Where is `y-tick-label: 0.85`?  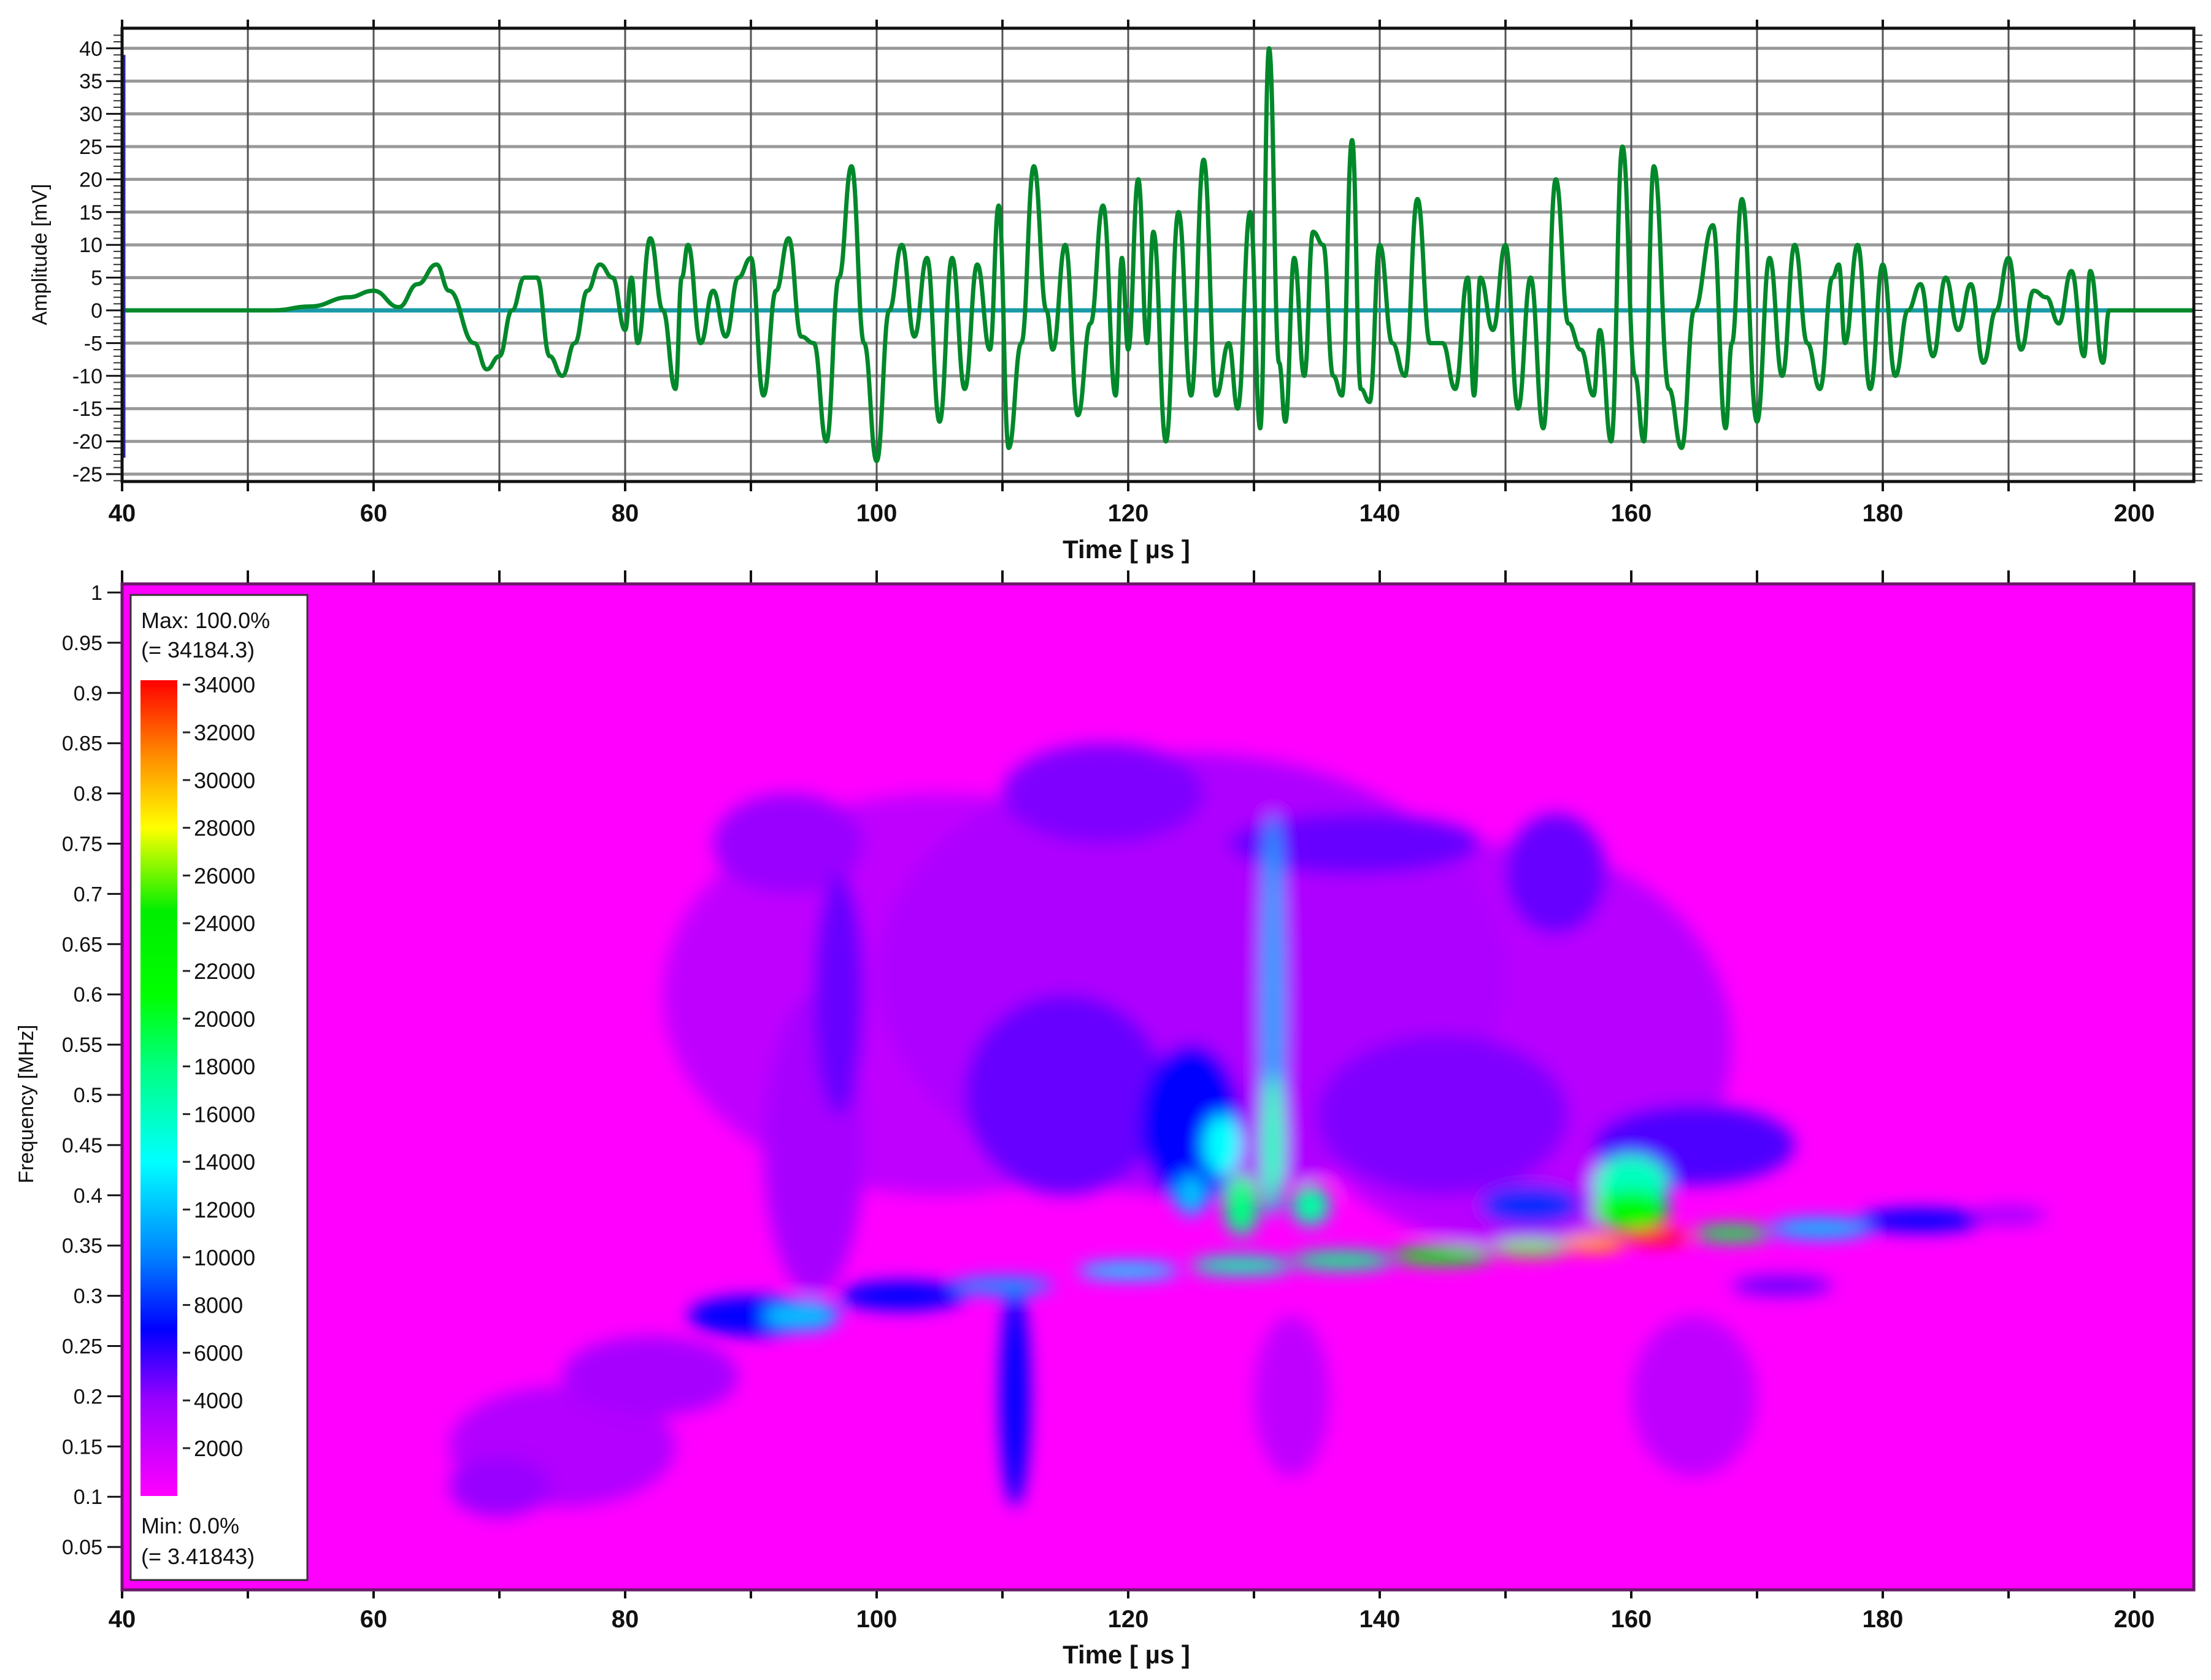
y-tick-label: 0.85 is located at coordinates (82, 744).